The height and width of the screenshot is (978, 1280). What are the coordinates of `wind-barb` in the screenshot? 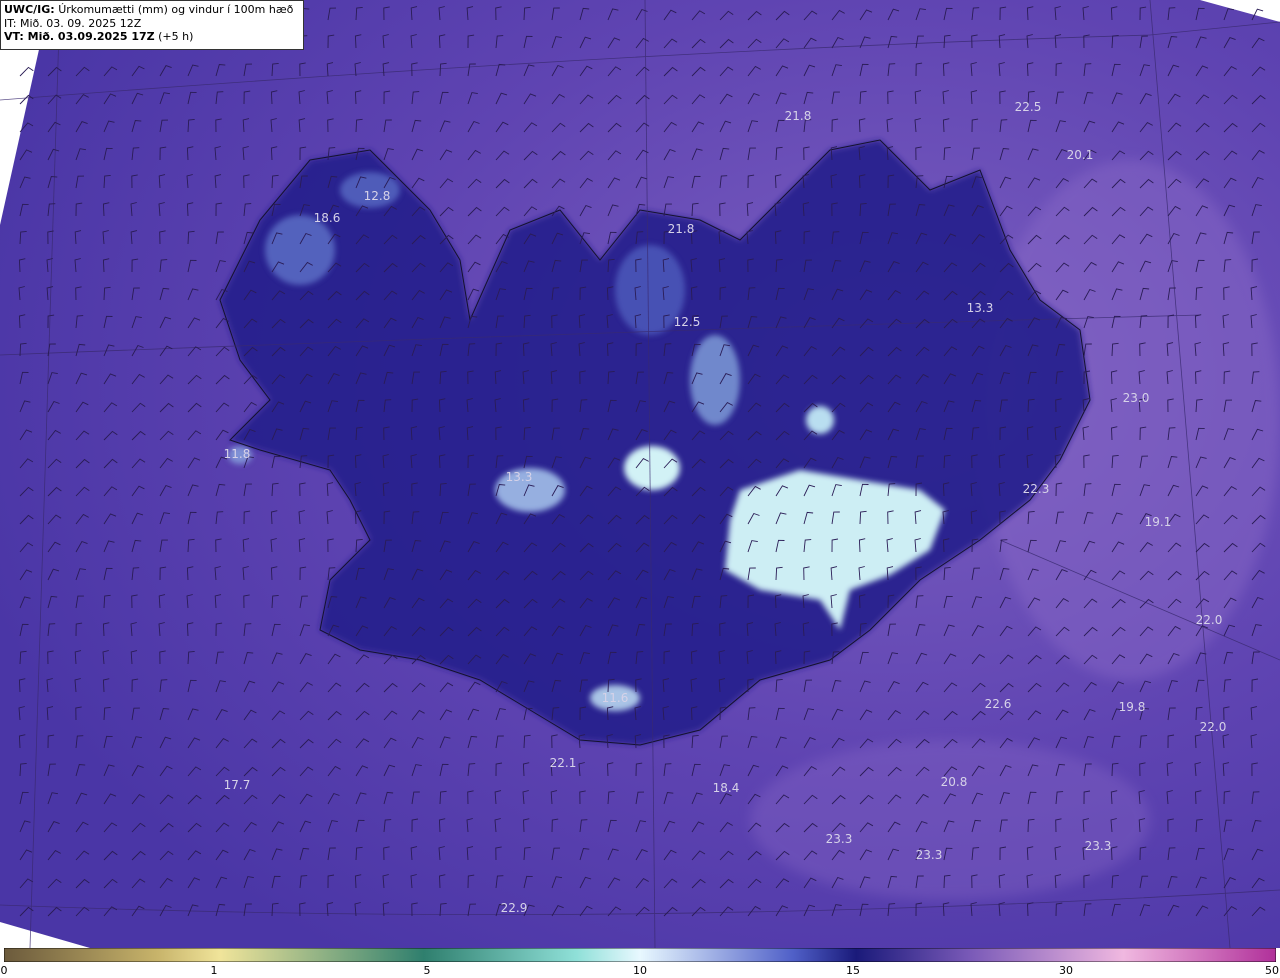 It's located at (26, 71).